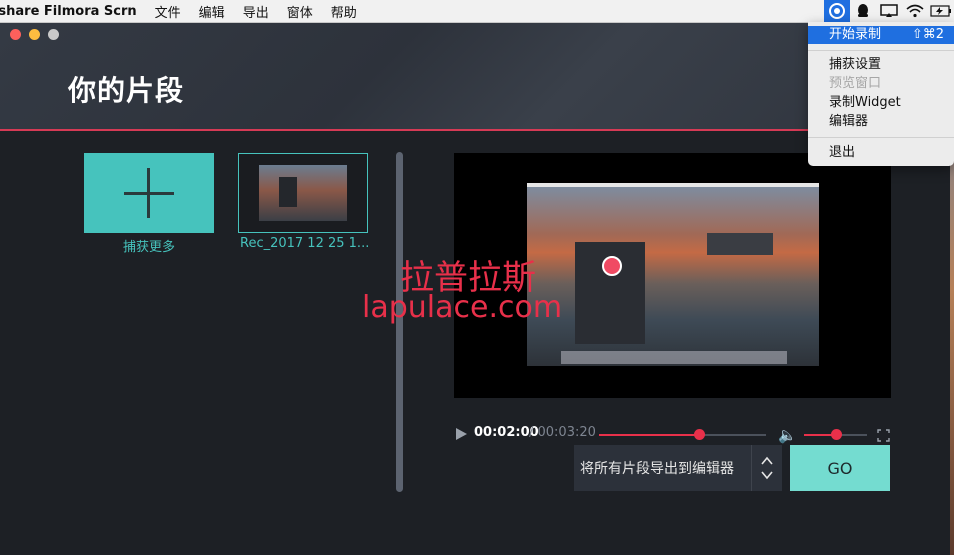  I want to click on capture-more-label: 捕获更多, so click(148, 247).